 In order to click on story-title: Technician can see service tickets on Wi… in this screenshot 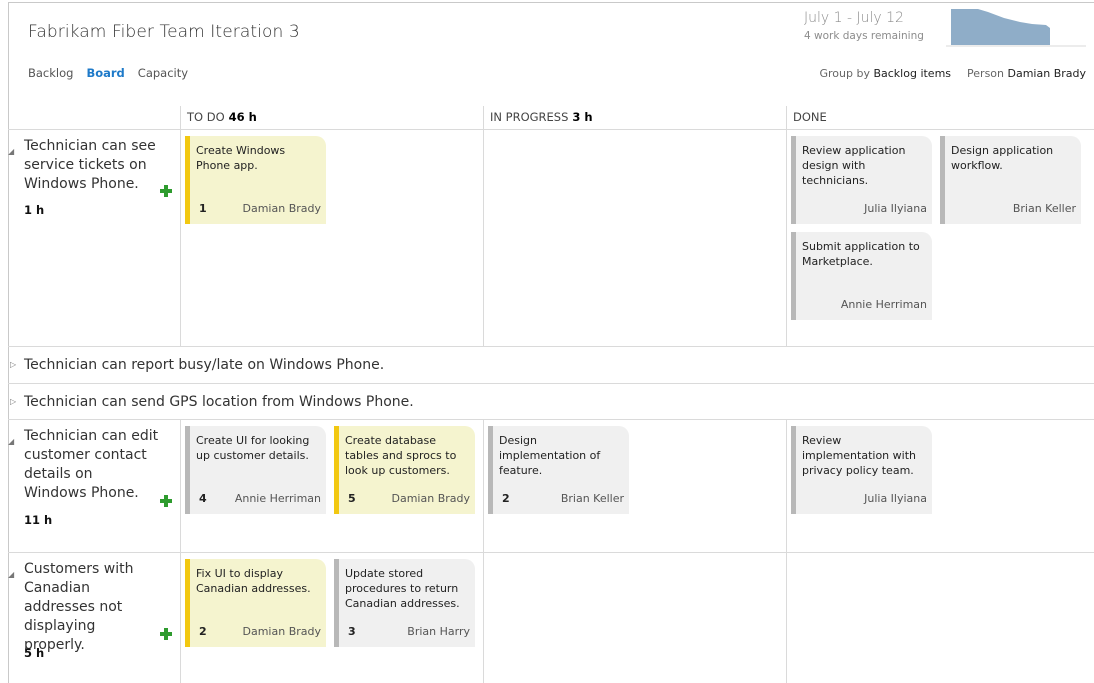, I will do `click(91, 165)`.